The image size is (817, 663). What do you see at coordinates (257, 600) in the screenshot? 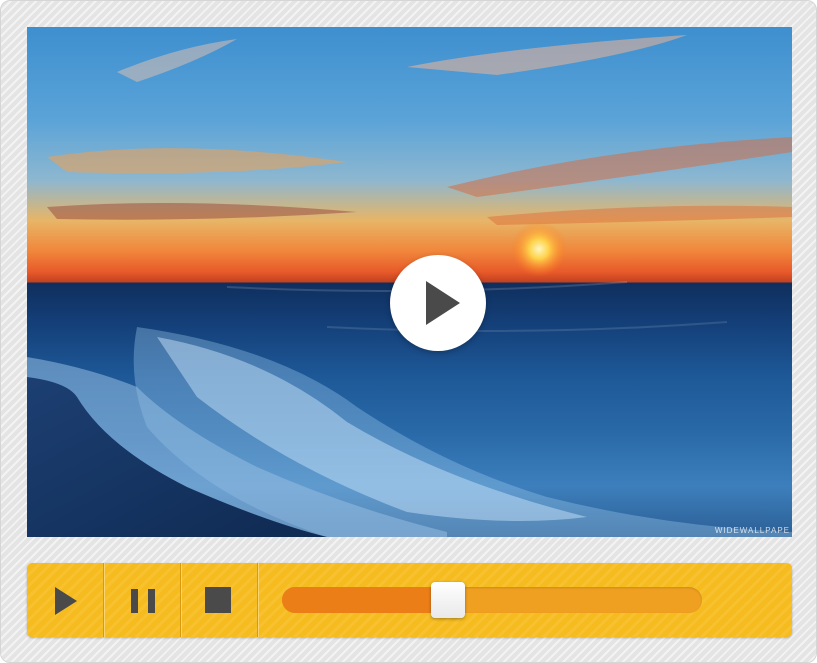
I see `divider` at bounding box center [257, 600].